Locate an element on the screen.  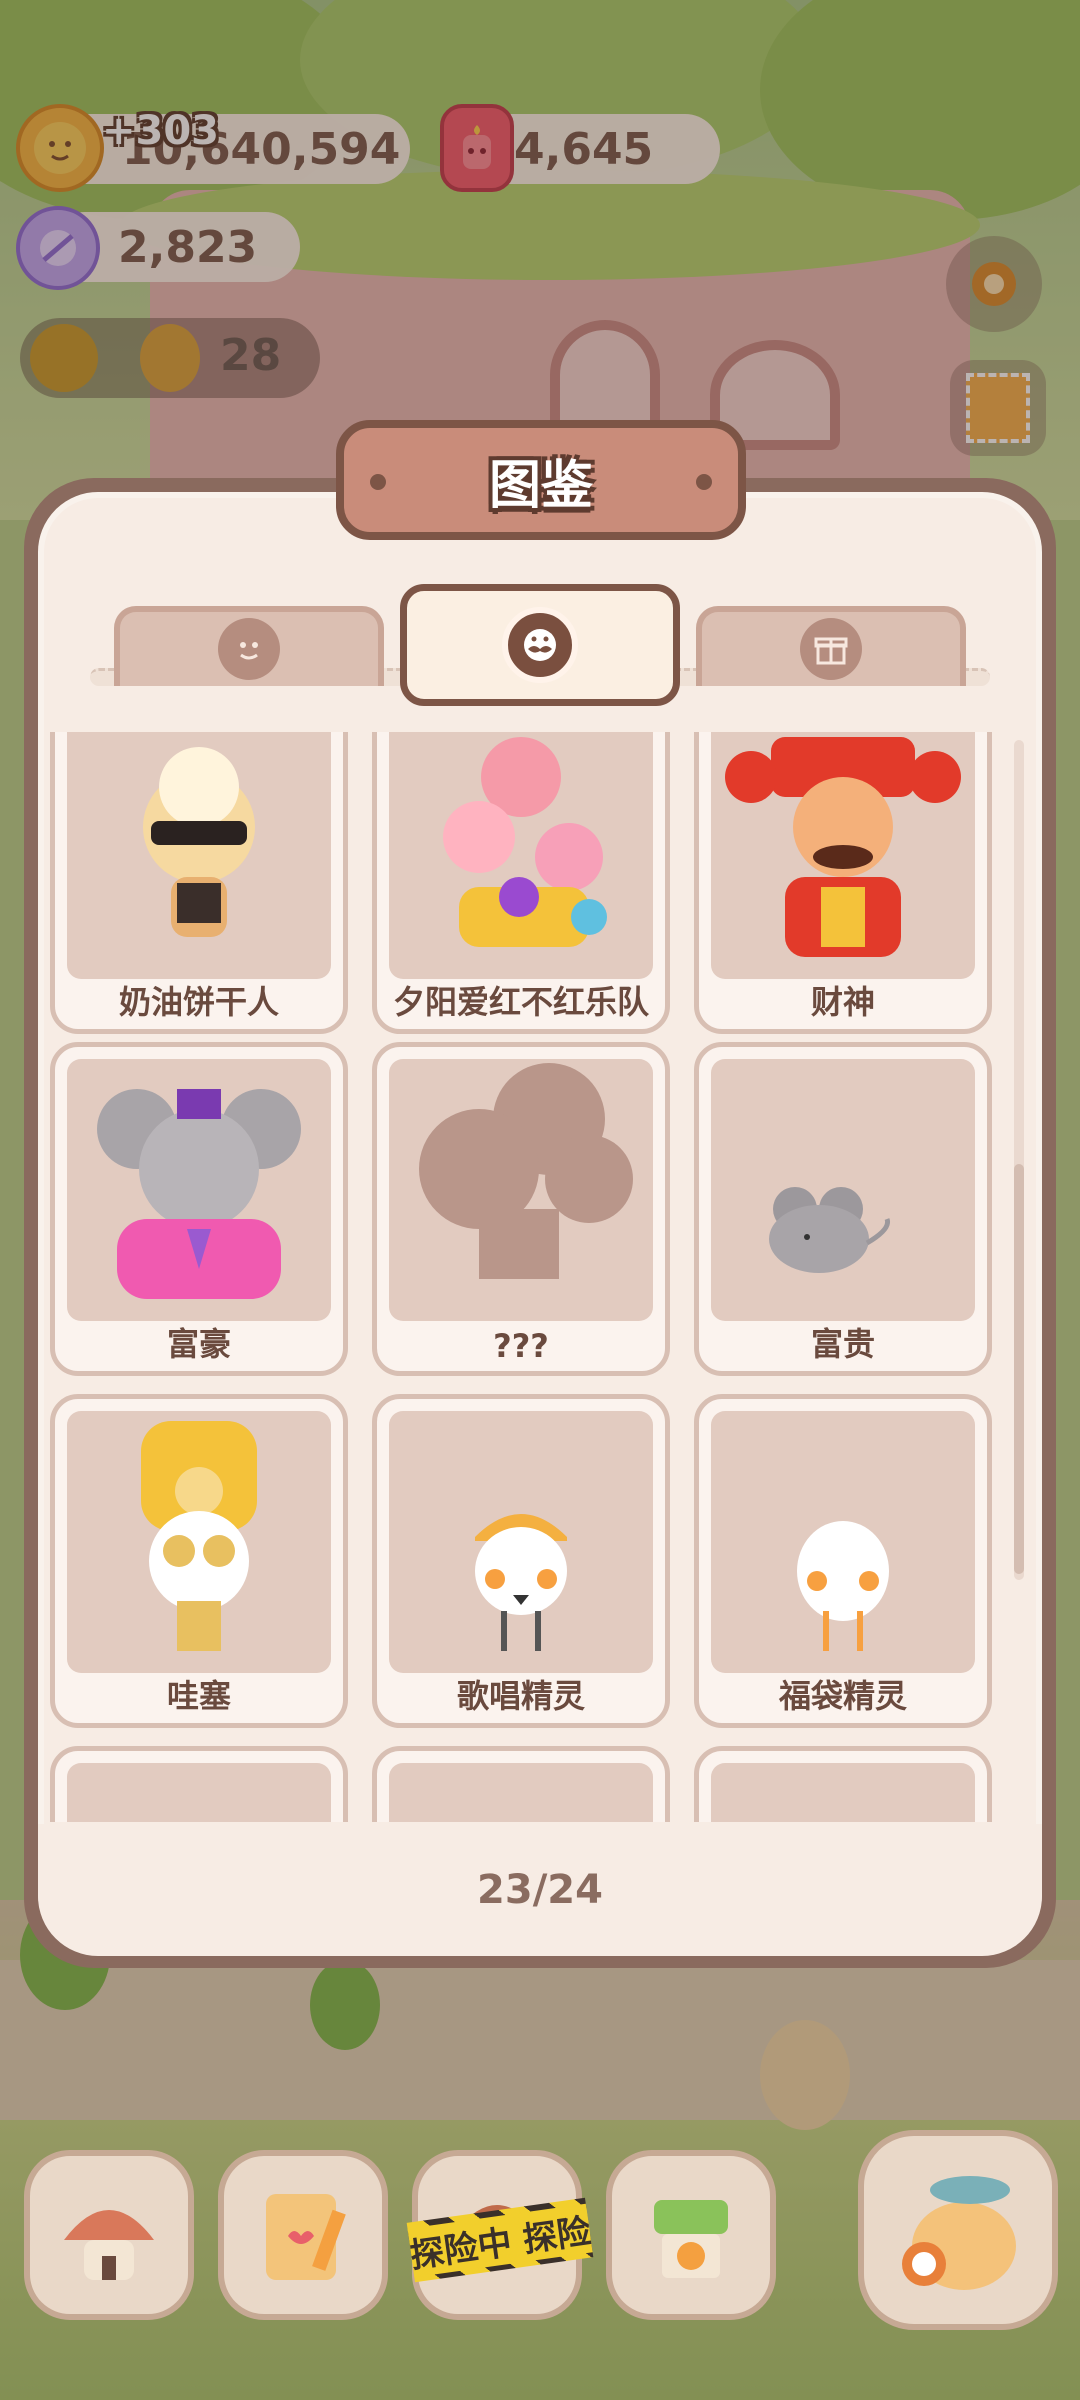
shop-icon is located at coordinates (691, 2239).